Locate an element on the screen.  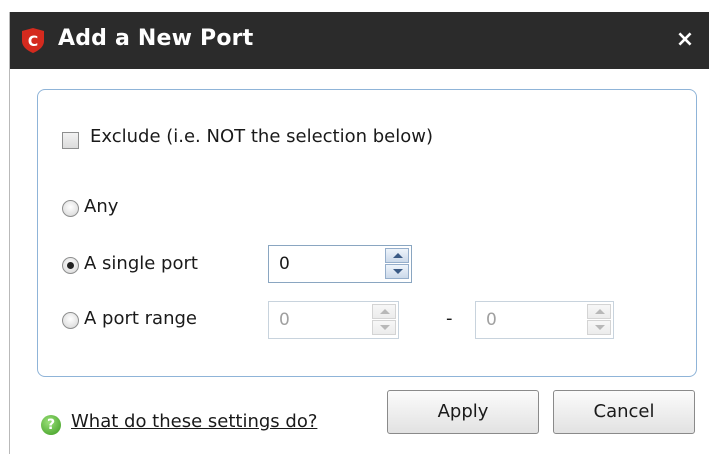
port-range-radio is located at coordinates (70, 320).